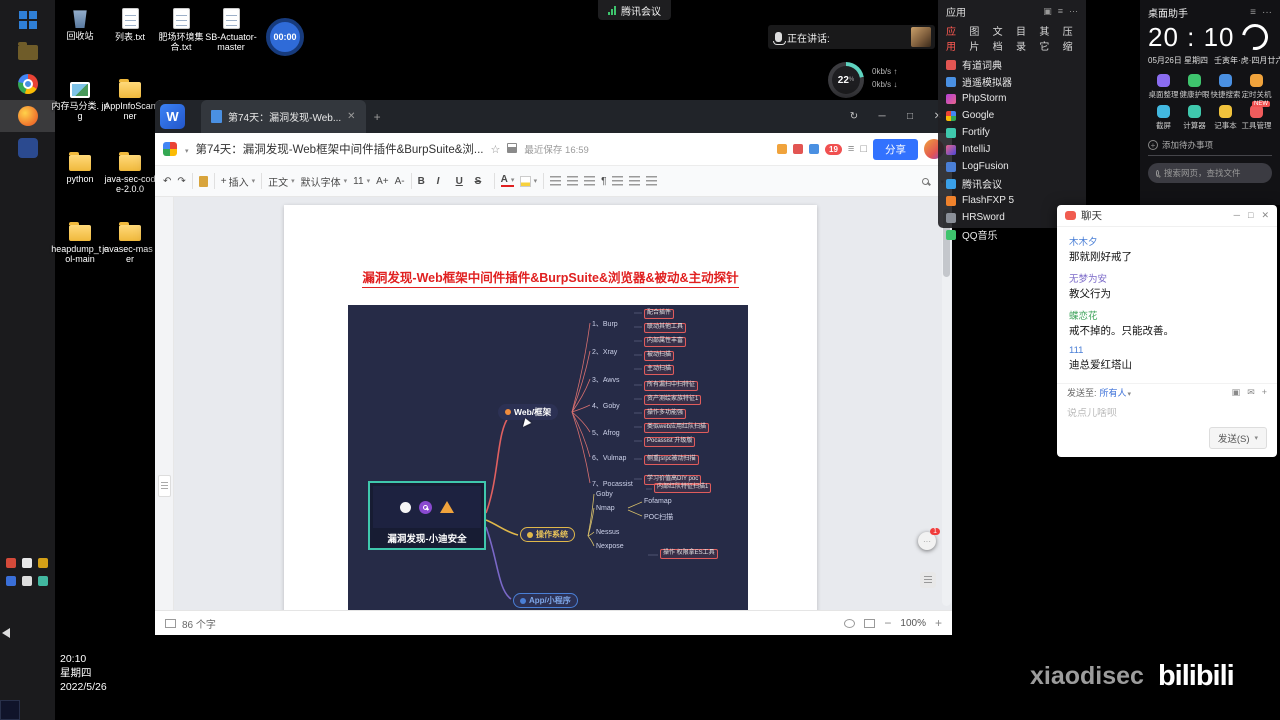 This screenshot has width=1280, height=720. I want to click on floating-widget-button: ··· 1, so click(929, 539).